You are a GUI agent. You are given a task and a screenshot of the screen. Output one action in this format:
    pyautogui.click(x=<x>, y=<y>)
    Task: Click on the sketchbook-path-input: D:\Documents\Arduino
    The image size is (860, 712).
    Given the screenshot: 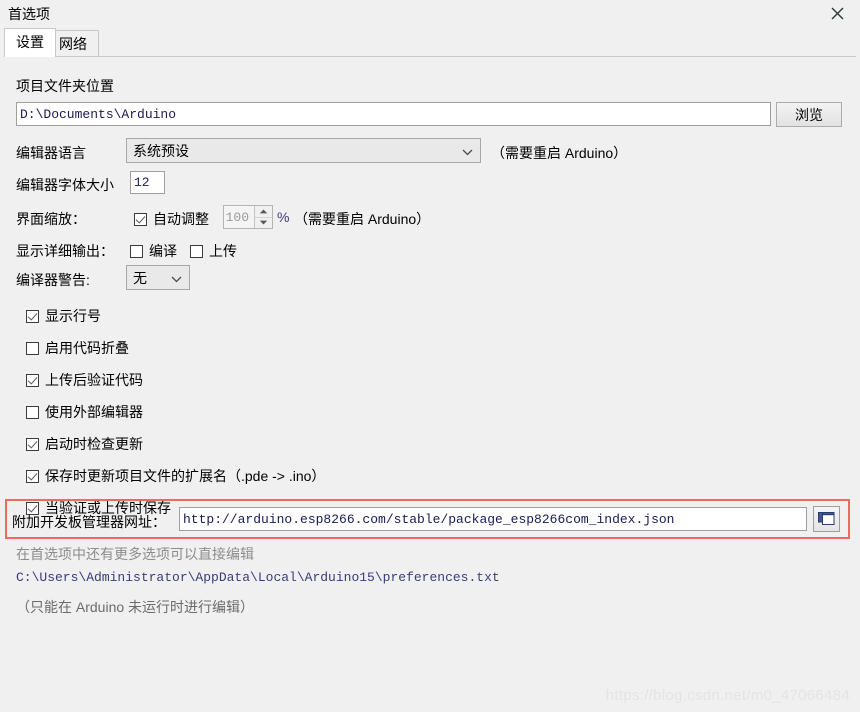 What is the action you would take?
    pyautogui.click(x=393, y=114)
    